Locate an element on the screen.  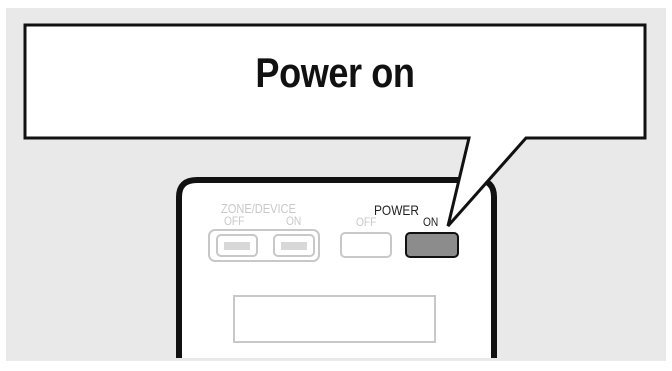
power-on-button is located at coordinates (432, 245).